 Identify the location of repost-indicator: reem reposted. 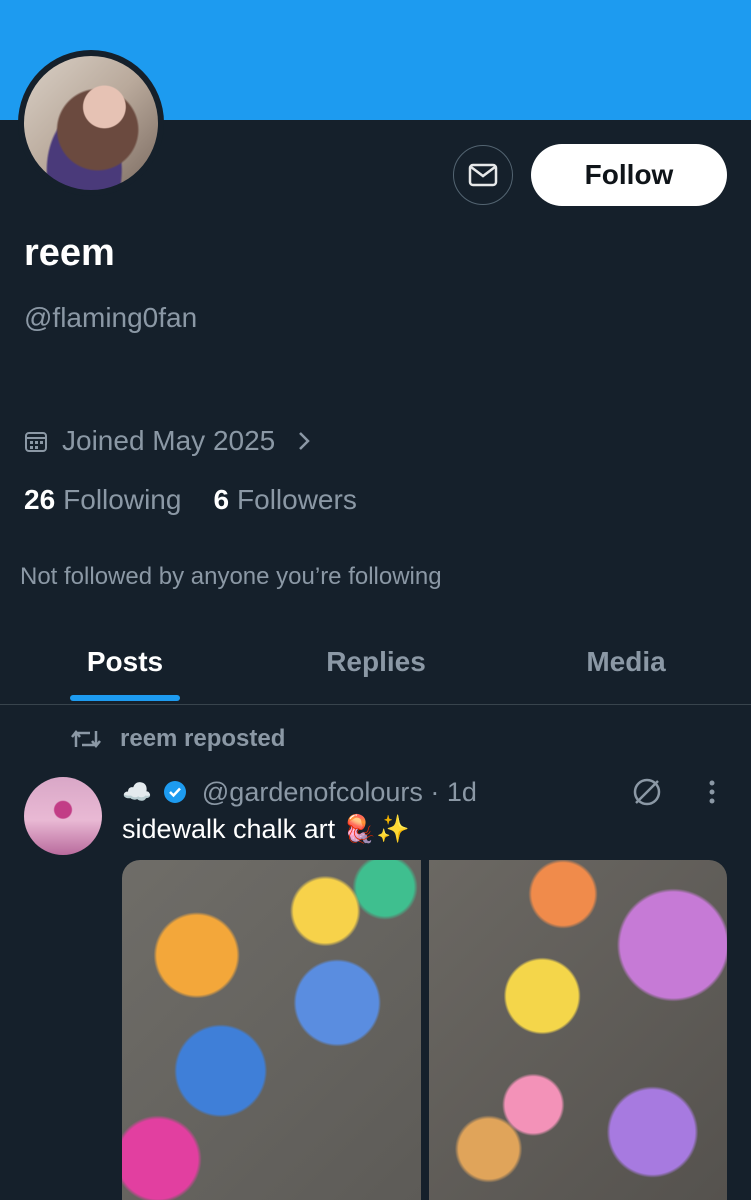
(177, 739).